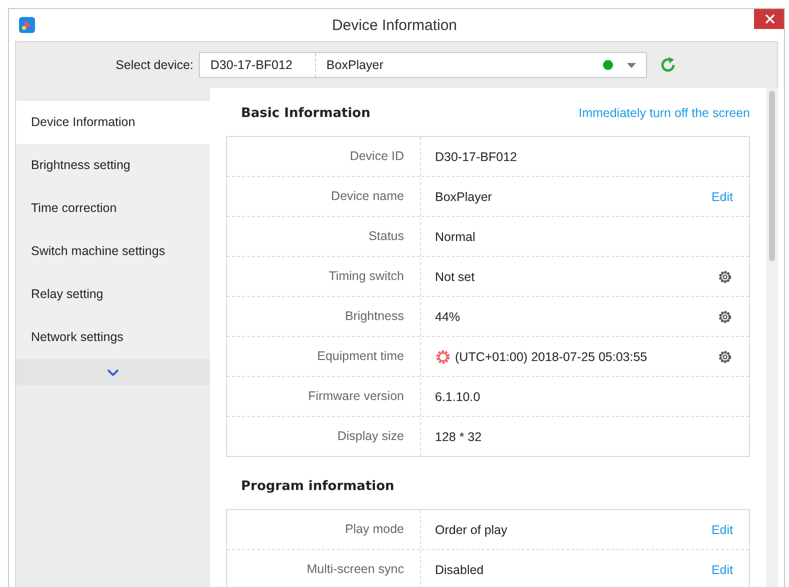  I want to click on field-label: Equipment time, so click(324, 356).